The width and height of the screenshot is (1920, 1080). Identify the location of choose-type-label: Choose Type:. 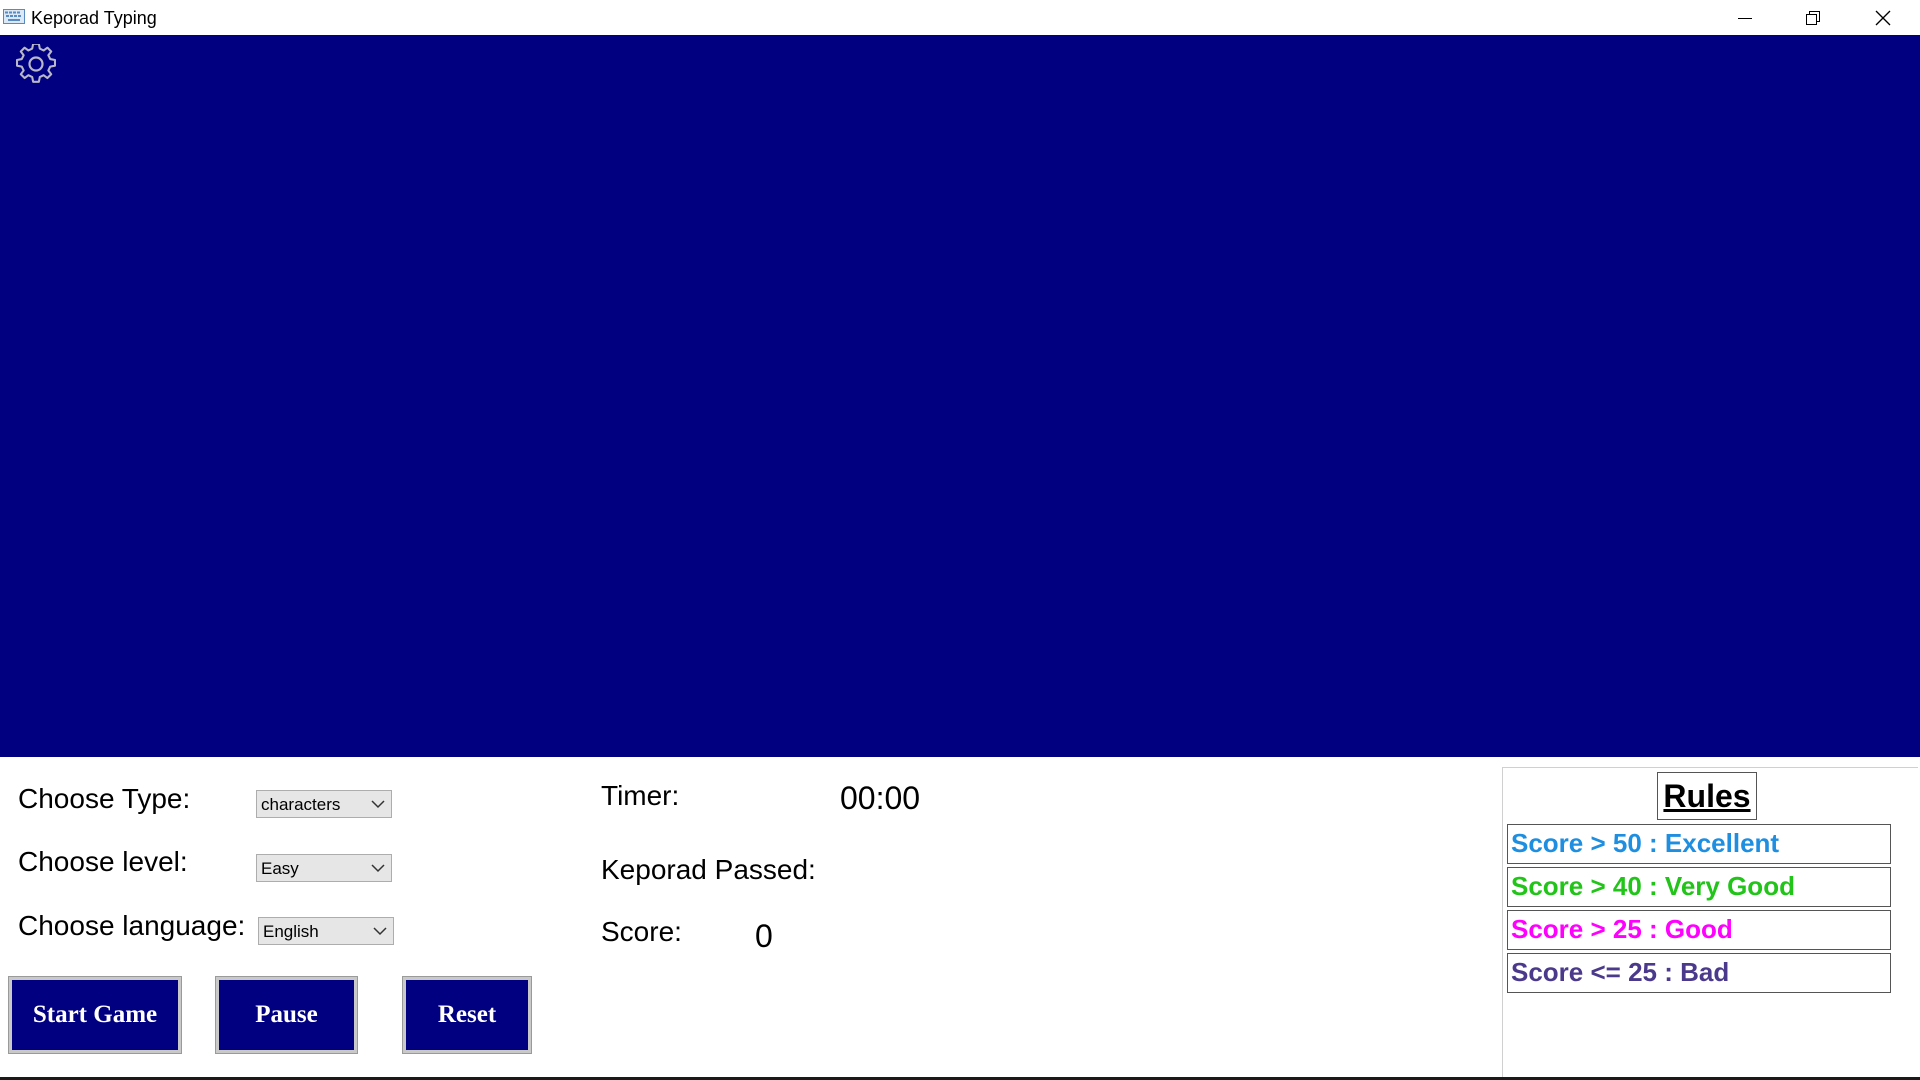
(104, 798).